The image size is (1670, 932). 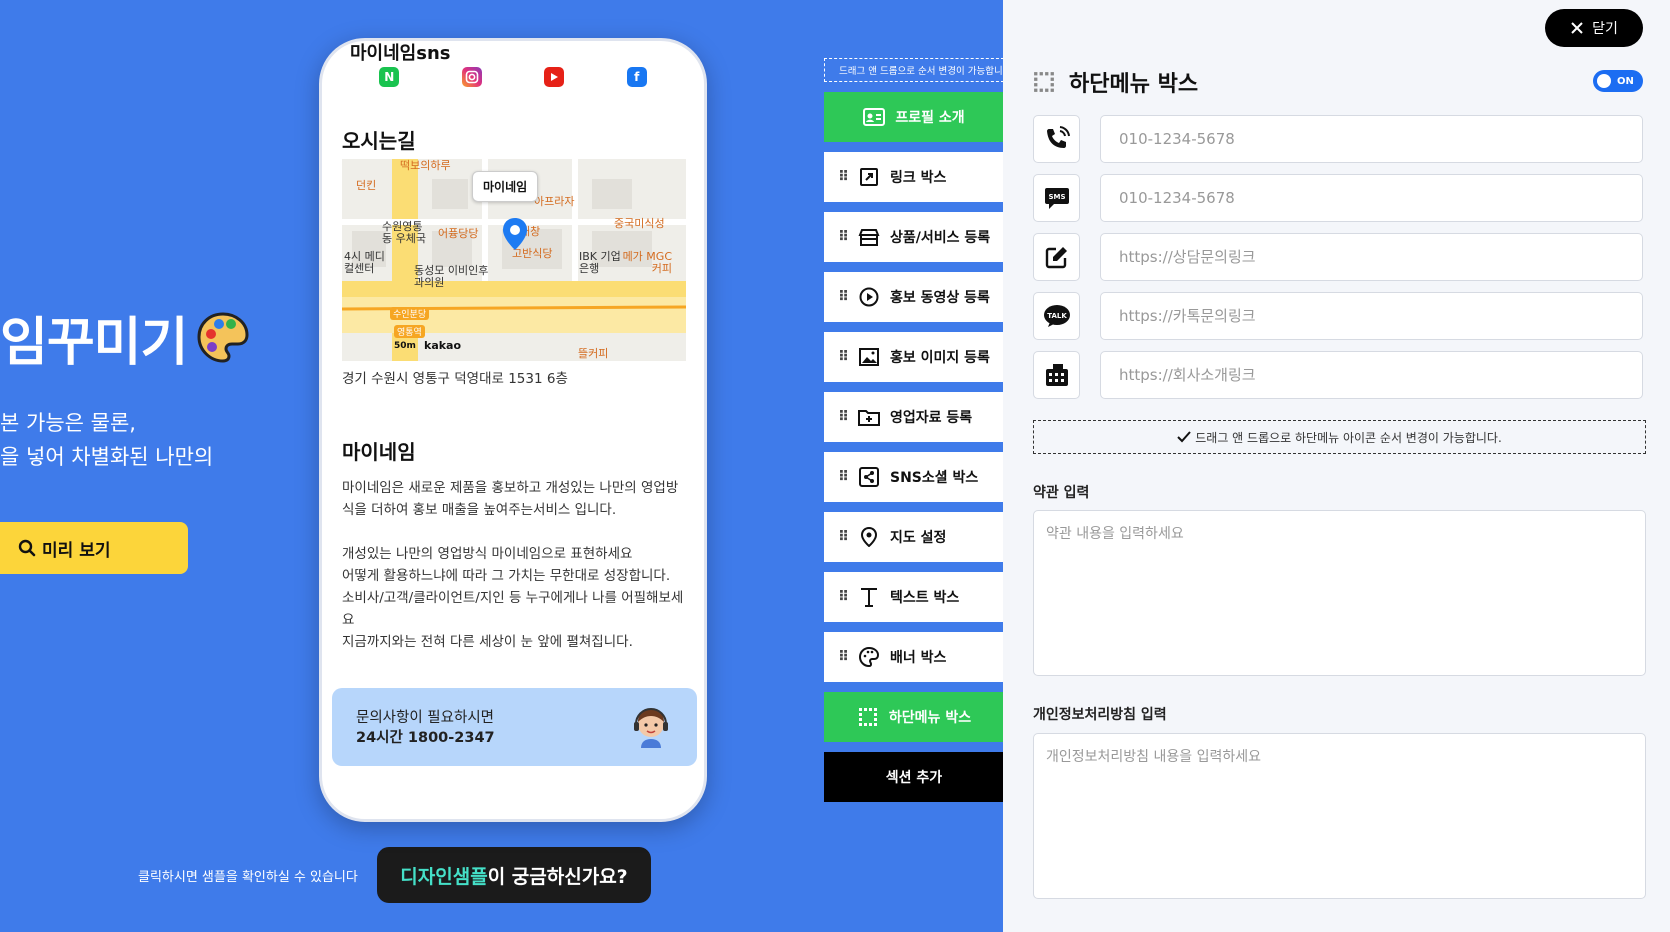 What do you see at coordinates (1577, 28) in the screenshot?
I see `close-icon` at bounding box center [1577, 28].